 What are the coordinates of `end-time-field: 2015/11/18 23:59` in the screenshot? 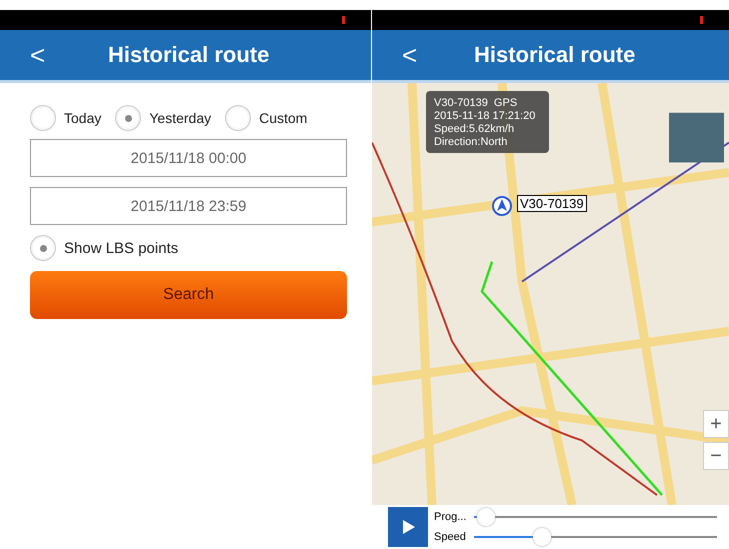 It's located at (188, 206).